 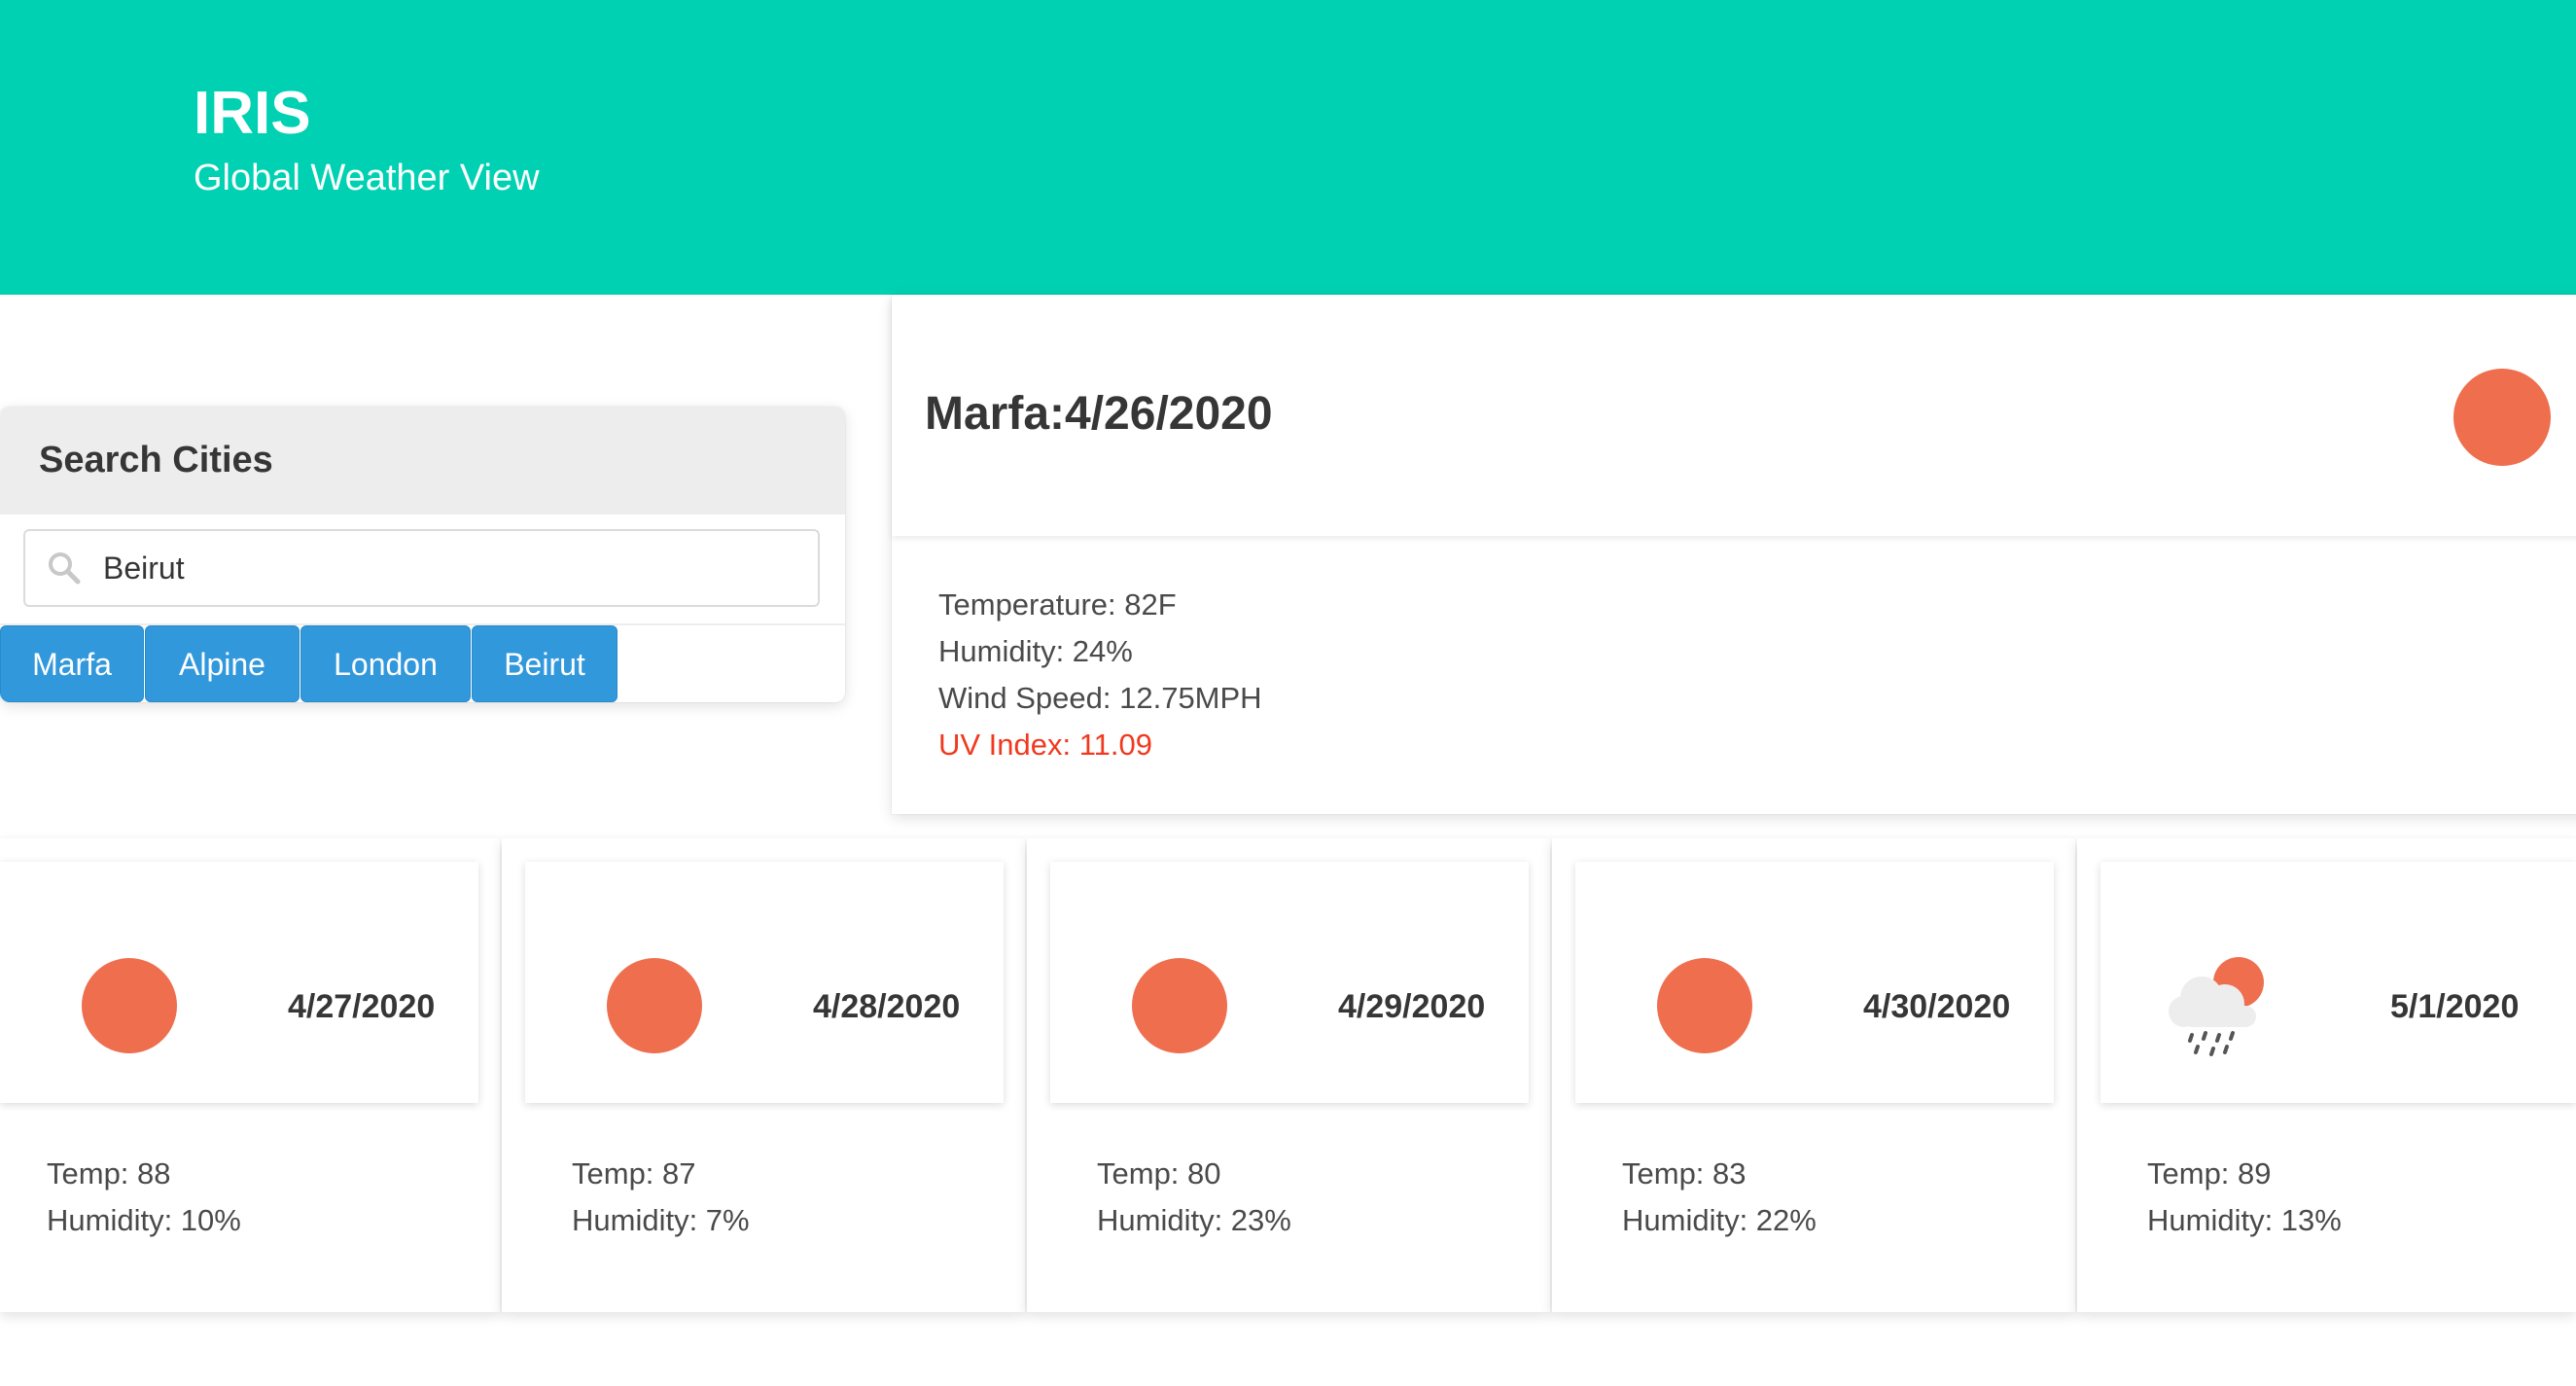 What do you see at coordinates (1720, 1198) in the screenshot?
I see `forecast-details: Temp: 83 Humidity: 22%` at bounding box center [1720, 1198].